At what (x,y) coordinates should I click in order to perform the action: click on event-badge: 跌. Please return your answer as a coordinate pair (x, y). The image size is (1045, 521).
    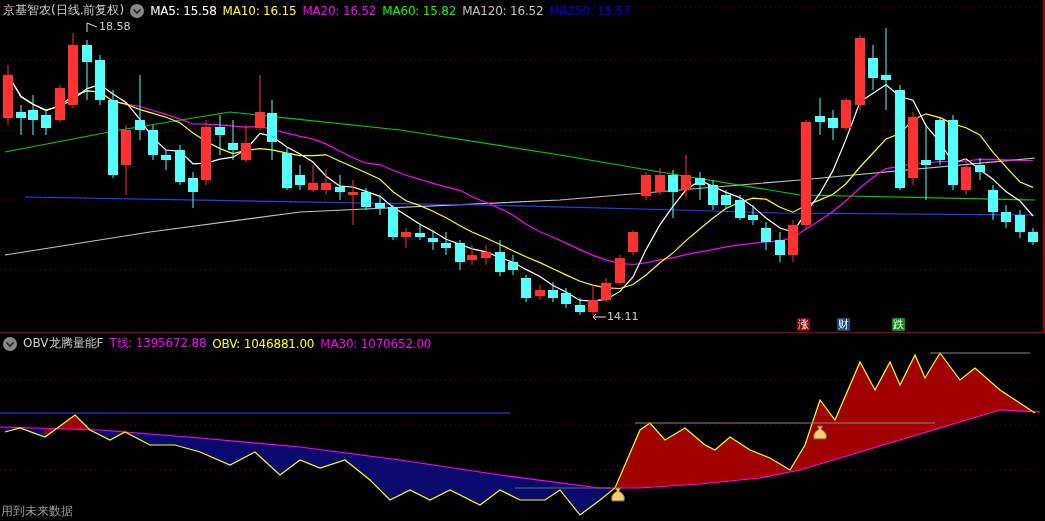
    Looking at the image, I should click on (898, 324).